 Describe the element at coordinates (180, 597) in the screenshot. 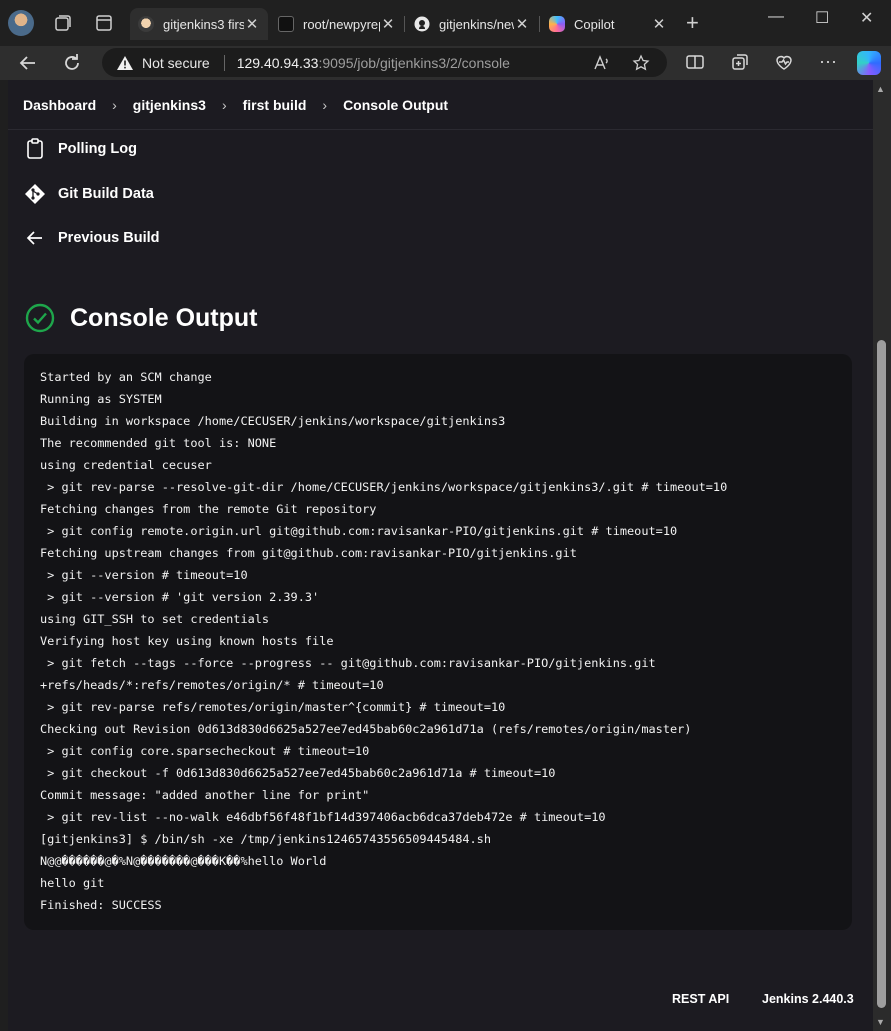

I see `console-line: > git --version # 'git version 2.39.3'` at that location.